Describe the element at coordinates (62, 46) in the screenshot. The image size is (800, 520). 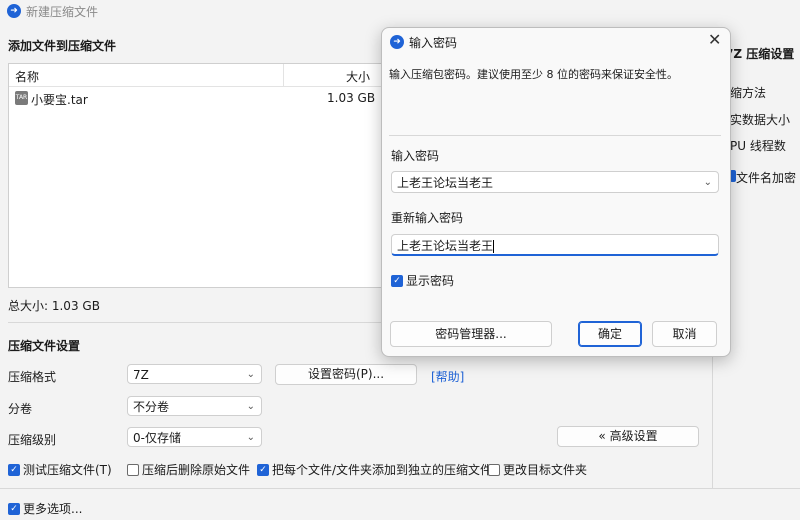
I see `files-section-title: 添加文件到压缩文件` at that location.